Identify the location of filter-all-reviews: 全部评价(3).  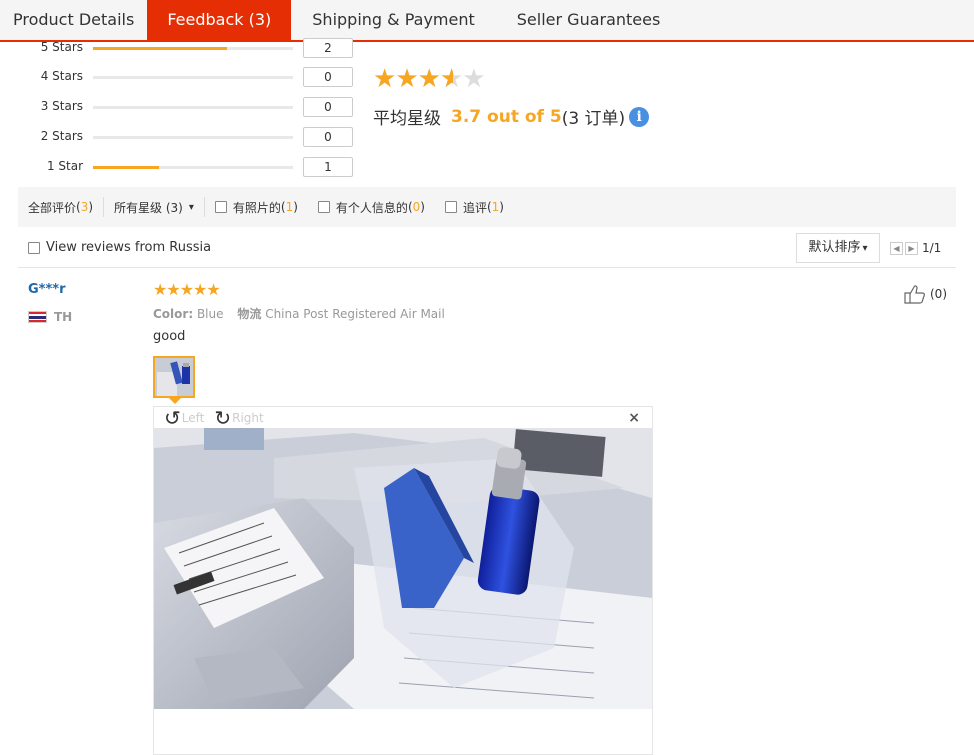
(60, 207).